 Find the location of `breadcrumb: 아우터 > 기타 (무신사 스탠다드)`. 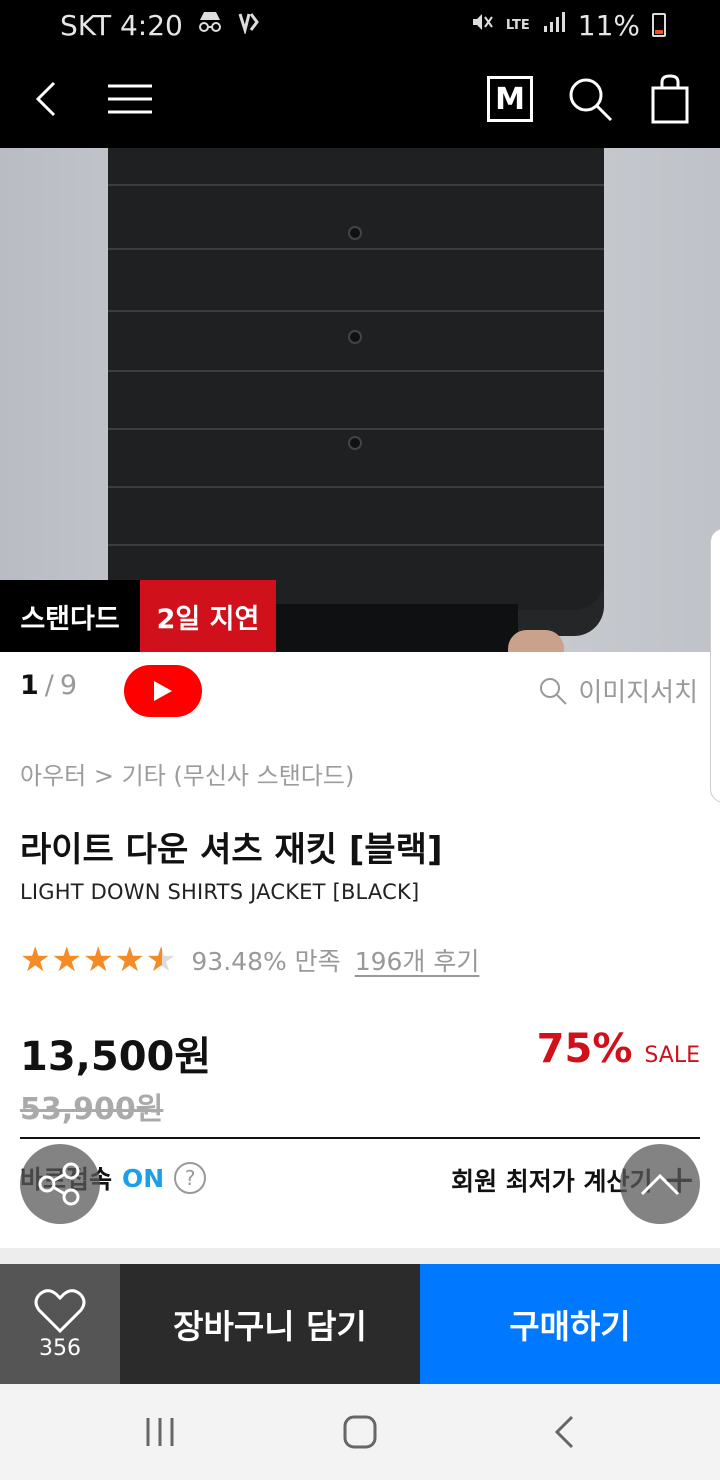

breadcrumb: 아우터 > 기타 (무신사 스탠다드) is located at coordinates (187, 773).